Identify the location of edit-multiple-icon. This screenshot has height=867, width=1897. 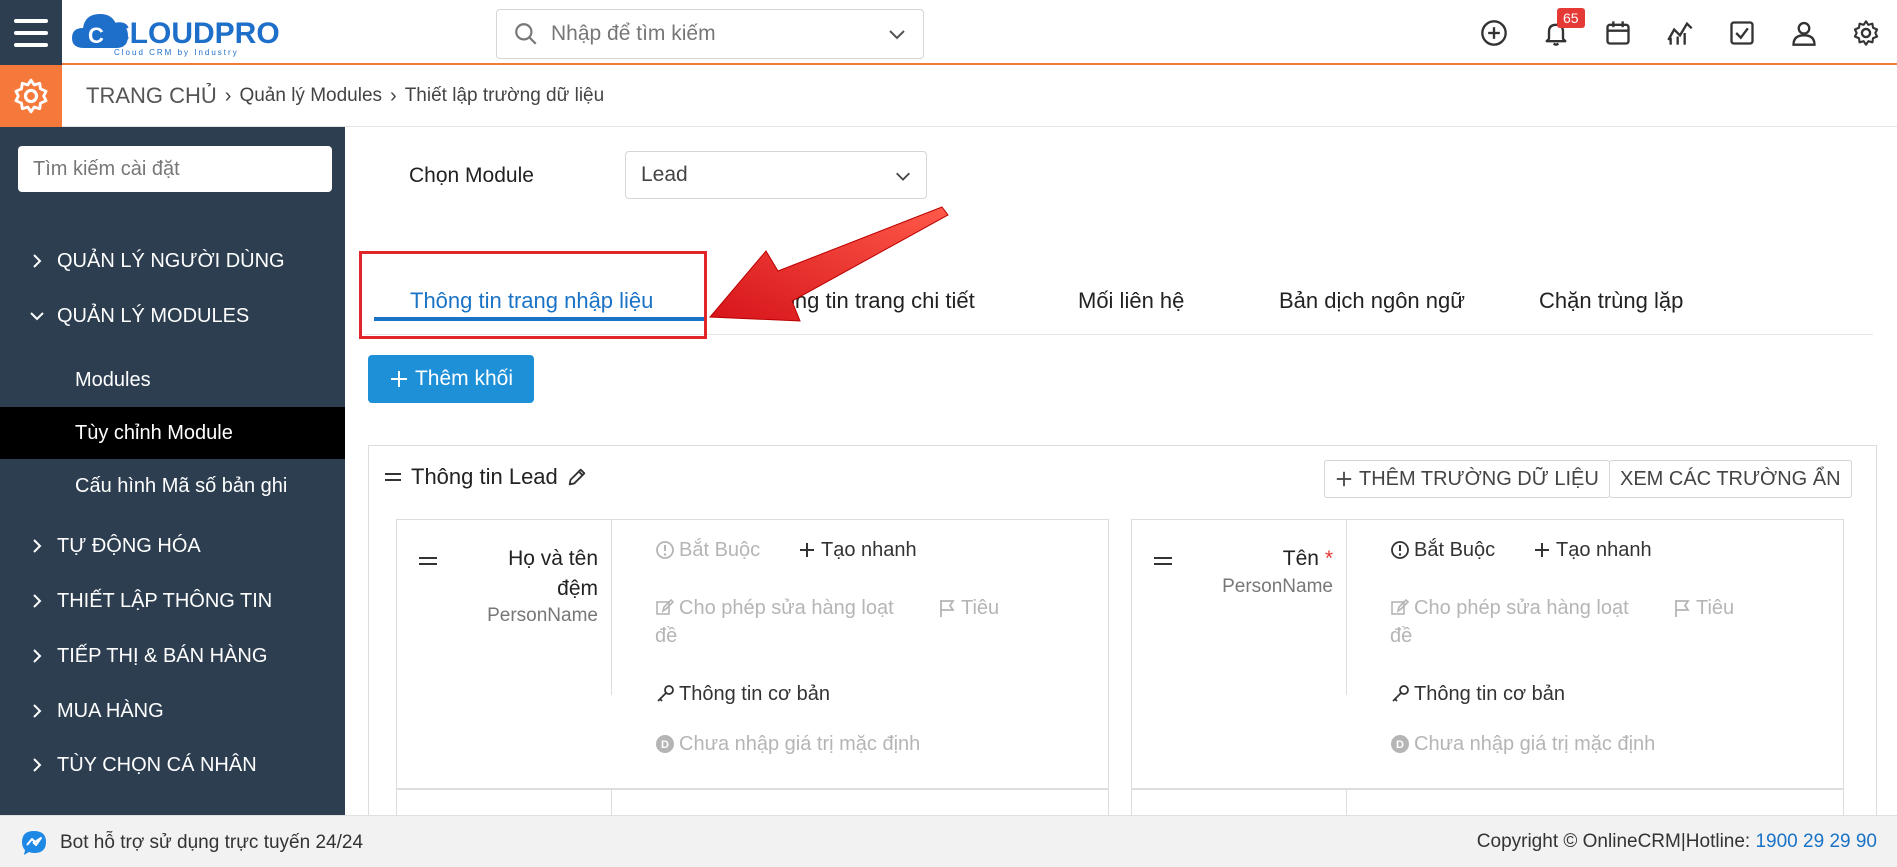
(665, 606).